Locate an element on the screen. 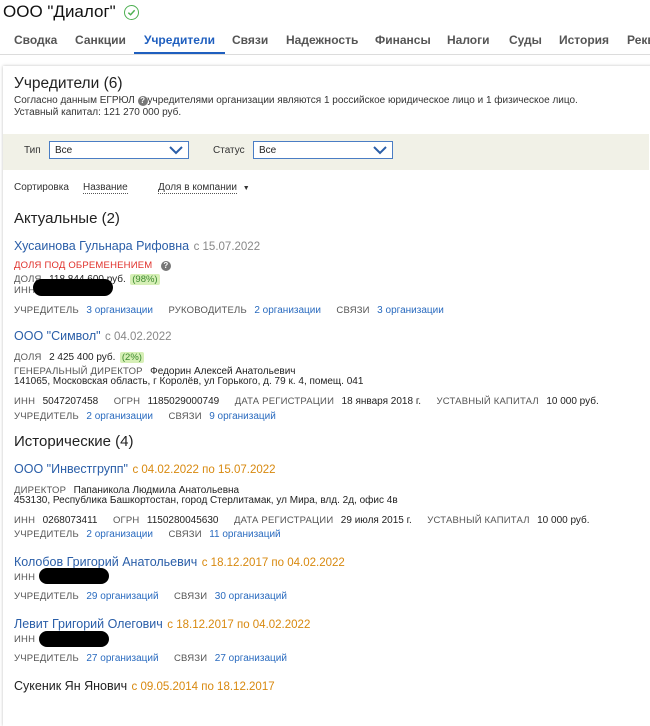 Image resolution: width=650 pixels, height=726 pixels. tab-history: История is located at coordinates (584, 41).